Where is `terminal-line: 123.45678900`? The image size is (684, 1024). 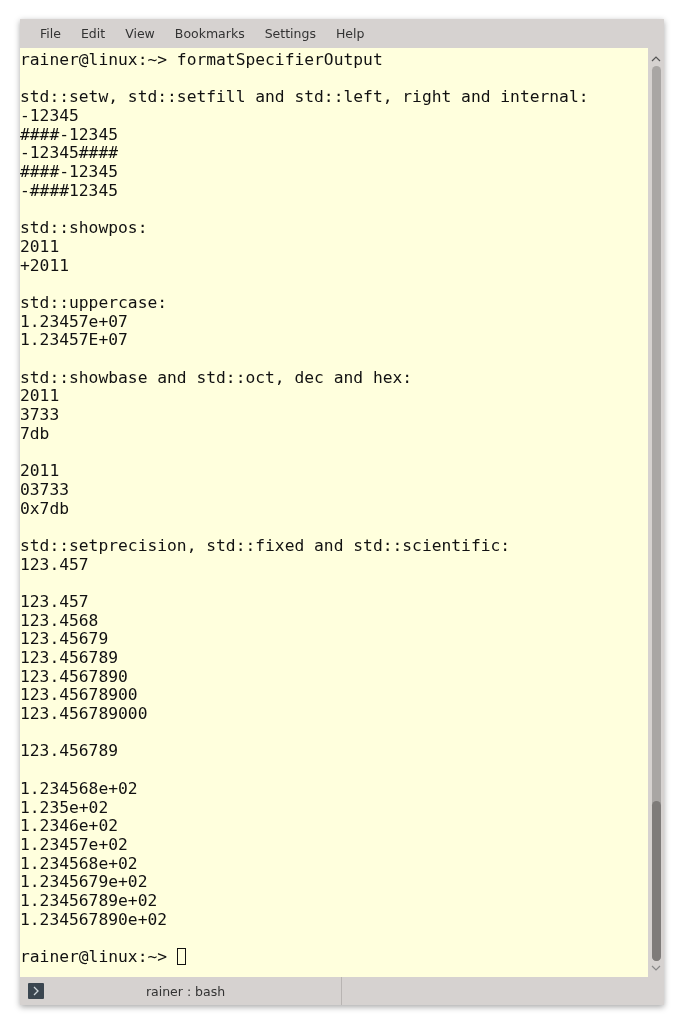
terminal-line: 123.45678900 is located at coordinates (79, 696).